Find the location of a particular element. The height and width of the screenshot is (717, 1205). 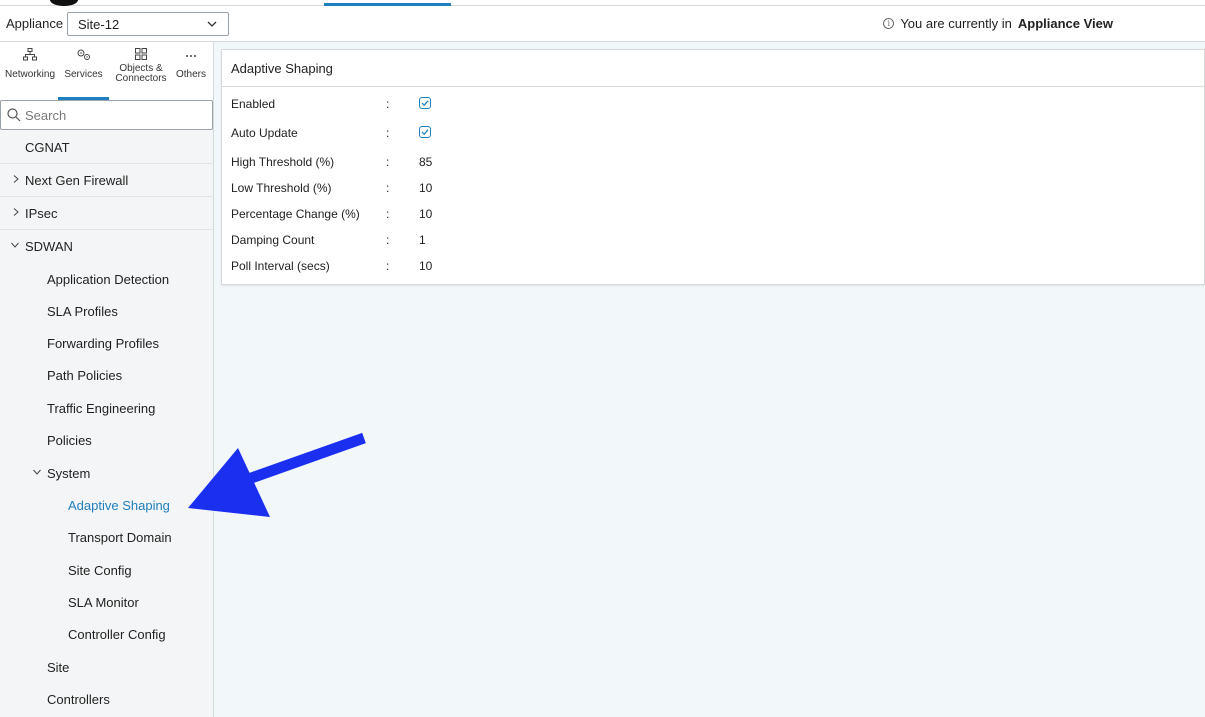

view-info-prefix: You are currently in is located at coordinates (956, 23).